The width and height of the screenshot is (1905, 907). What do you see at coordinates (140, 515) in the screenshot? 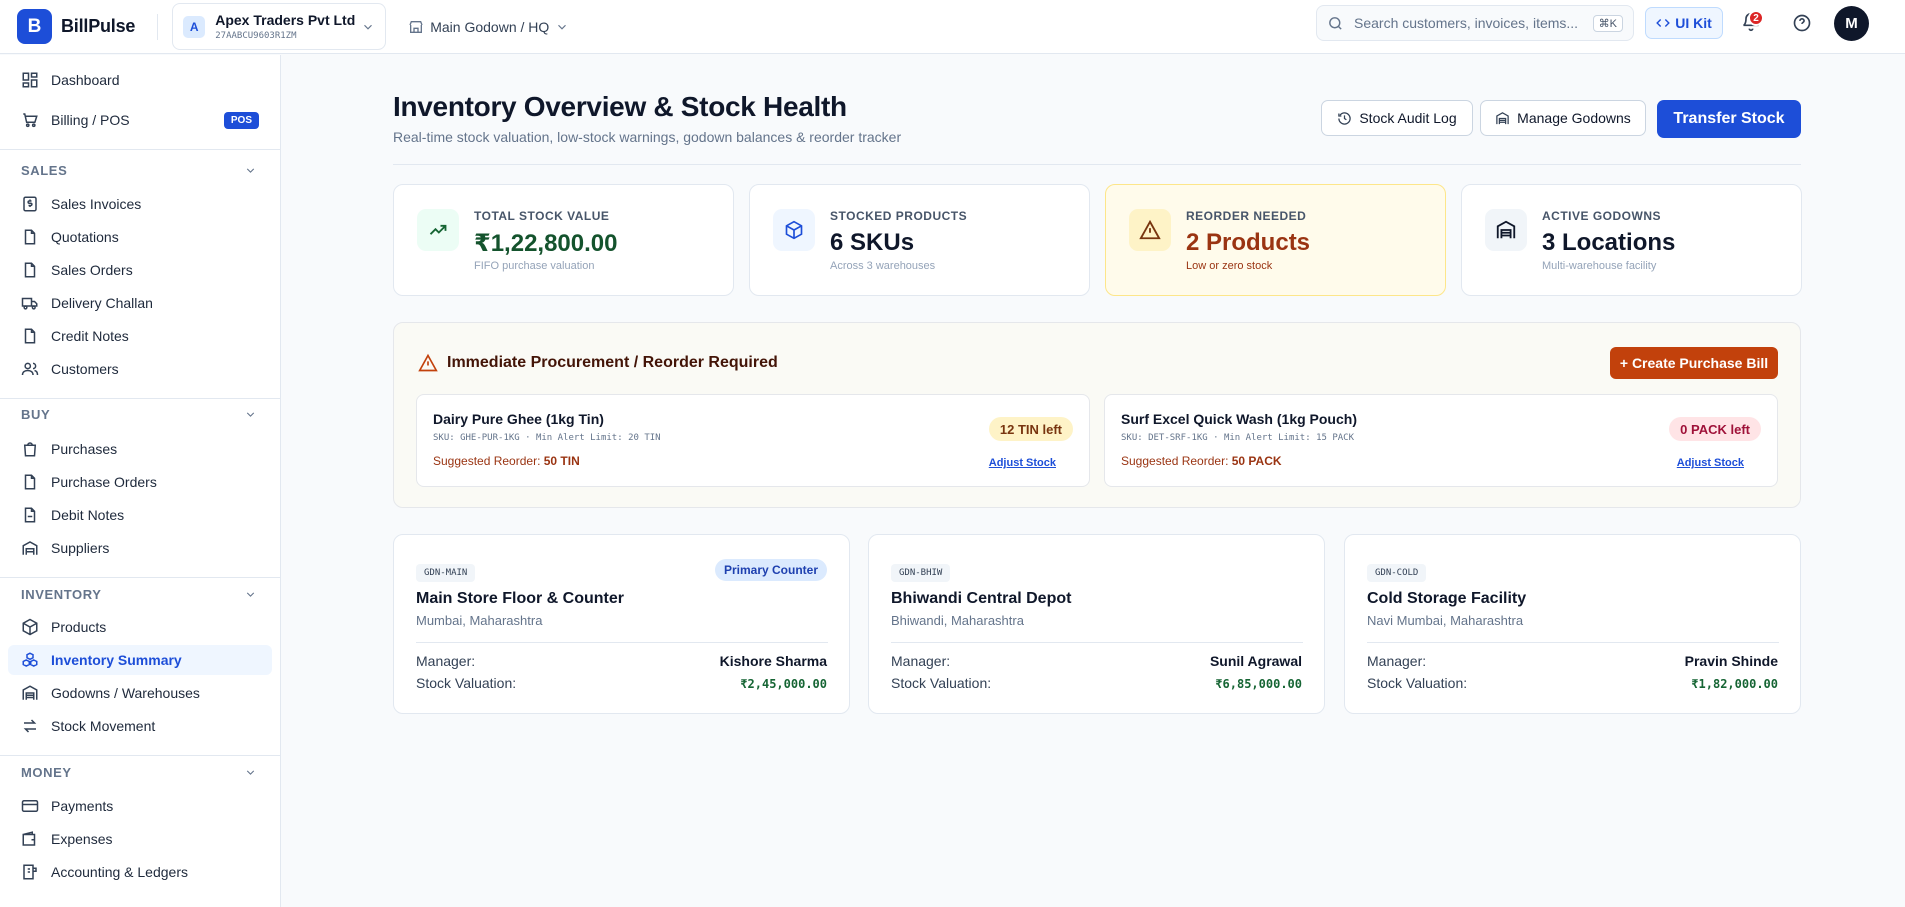
I see `sidebar-item-debit-notes: Debit Notes` at bounding box center [140, 515].